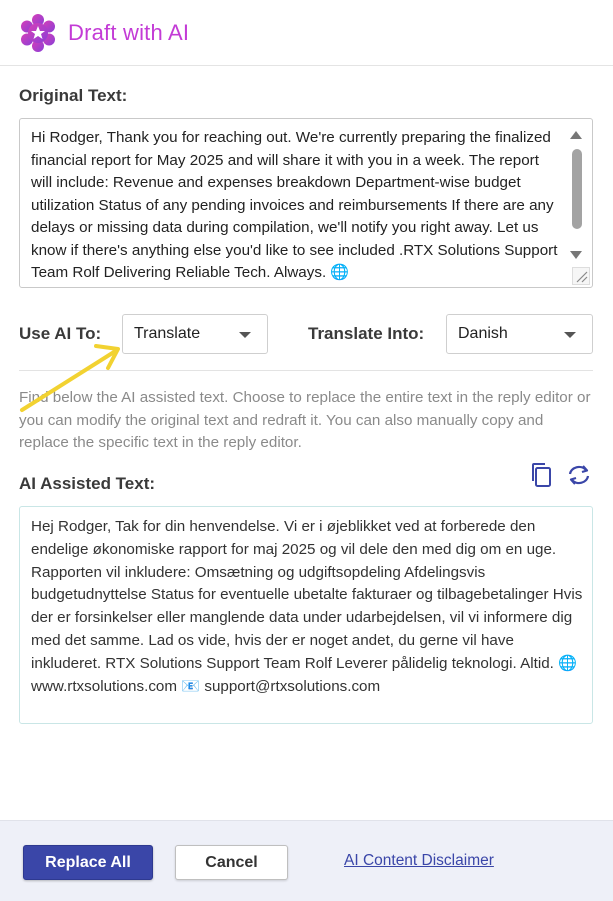 The width and height of the screenshot is (613, 901). What do you see at coordinates (576, 135) in the screenshot?
I see `scroll-up-arrow-icon` at bounding box center [576, 135].